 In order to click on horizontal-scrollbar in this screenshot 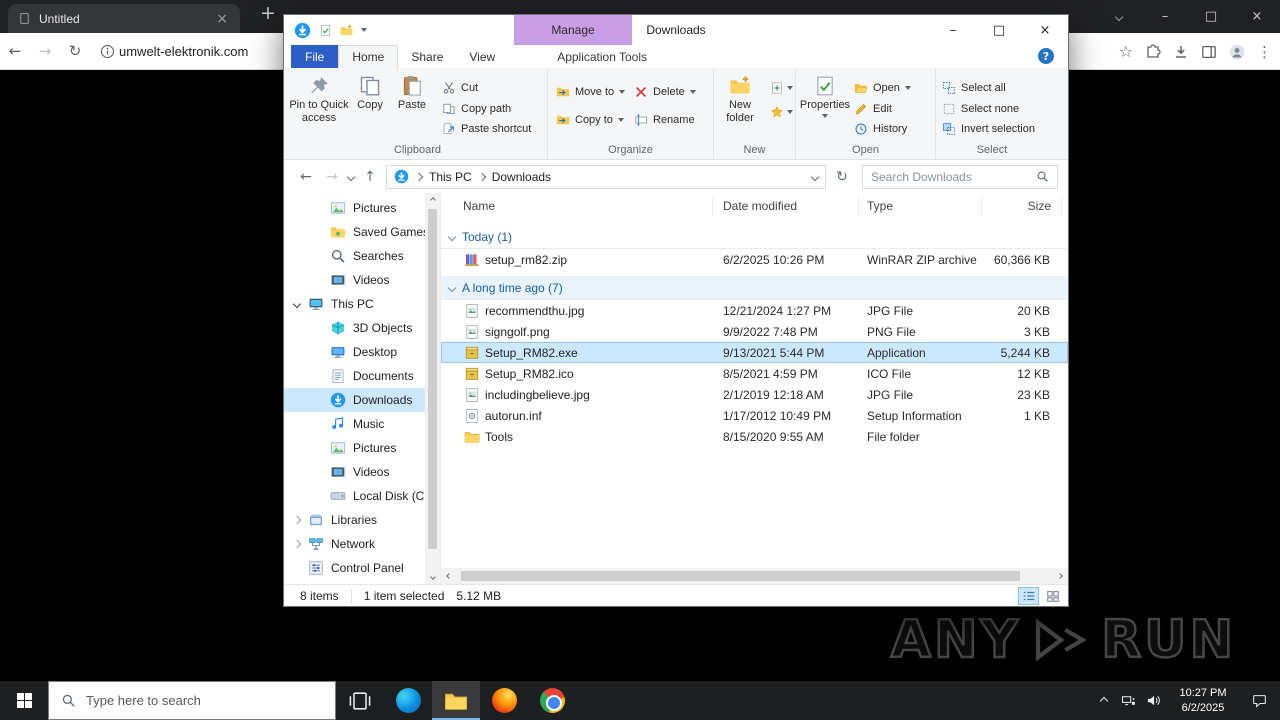, I will do `click(754, 576)`.